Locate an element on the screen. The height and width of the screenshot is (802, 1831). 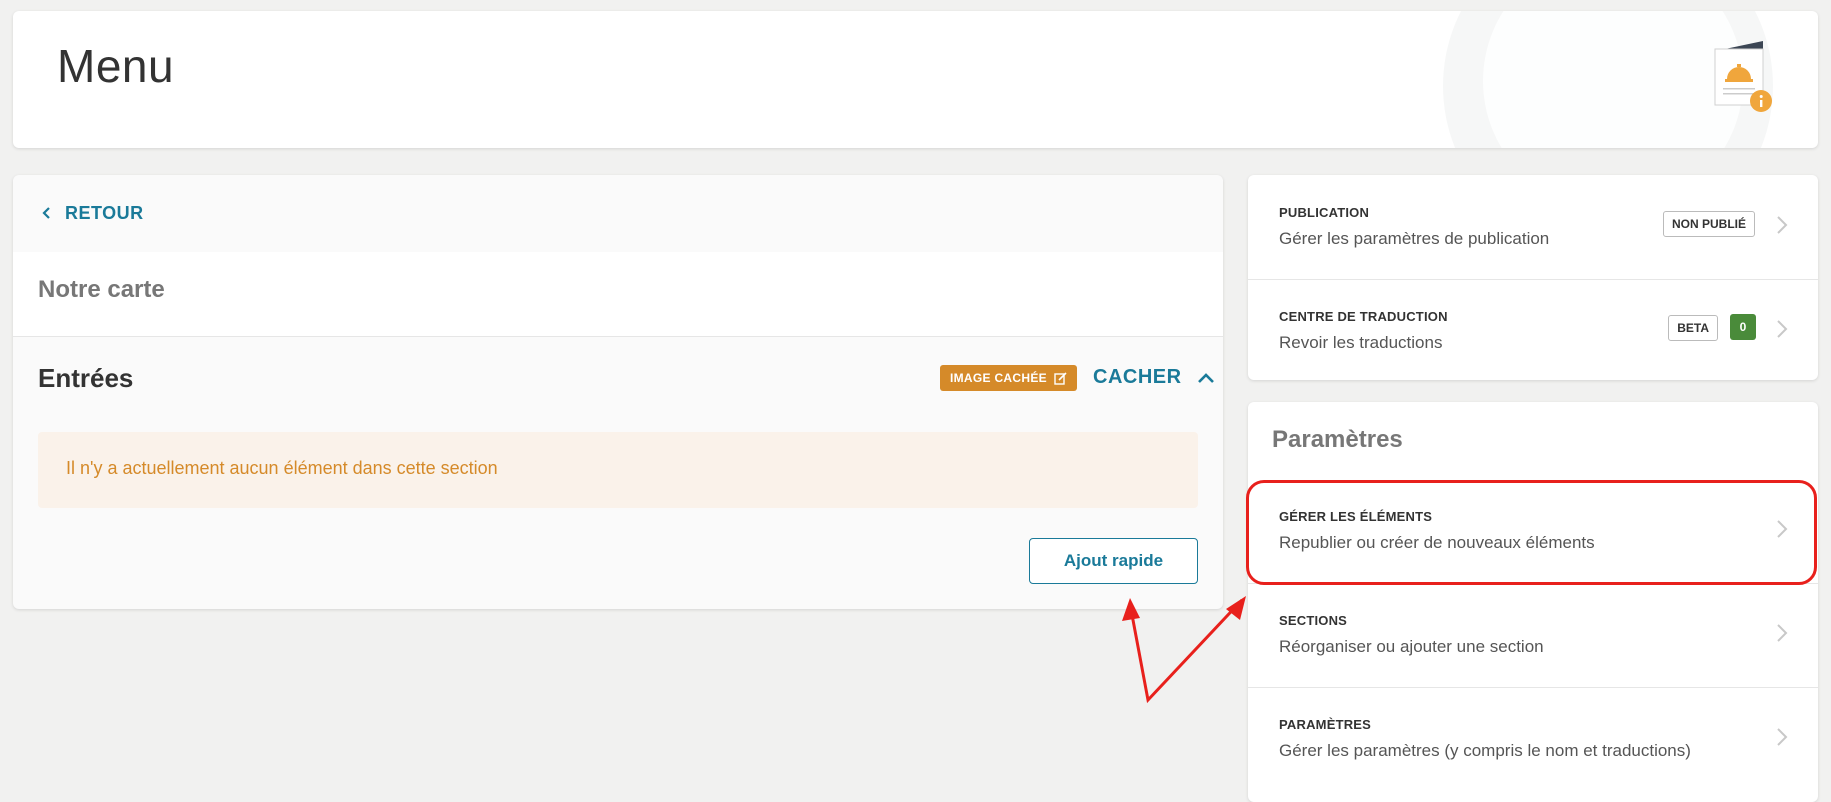
translation-count-badge: 0 is located at coordinates (1743, 327).